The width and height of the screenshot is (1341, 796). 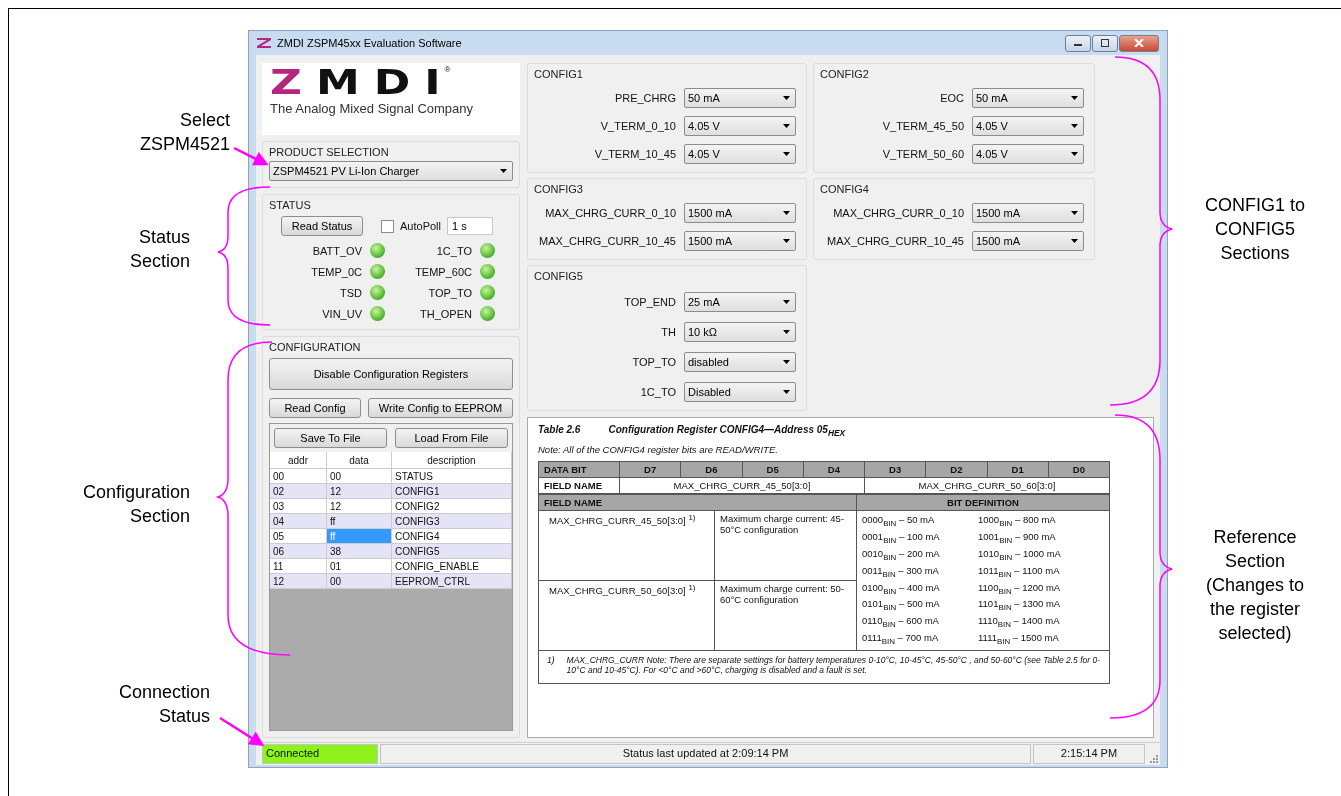 I want to click on indicator-label: 1C_TO, so click(x=454, y=250).